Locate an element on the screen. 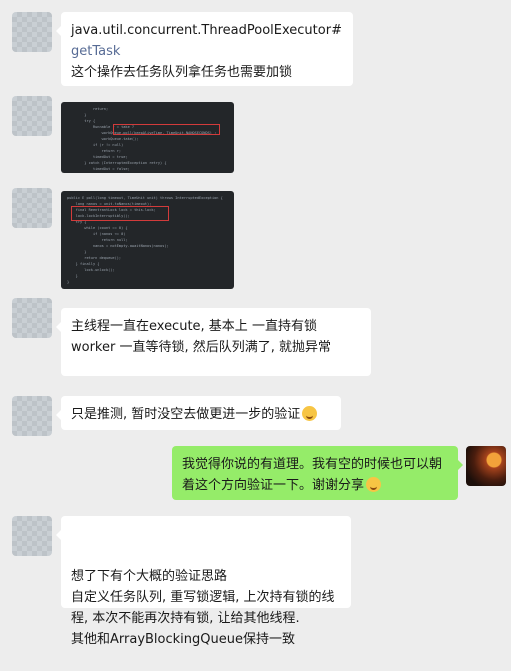  message-text: 只是推测, 暂时没空去做更进一步的验证 is located at coordinates (186, 414).